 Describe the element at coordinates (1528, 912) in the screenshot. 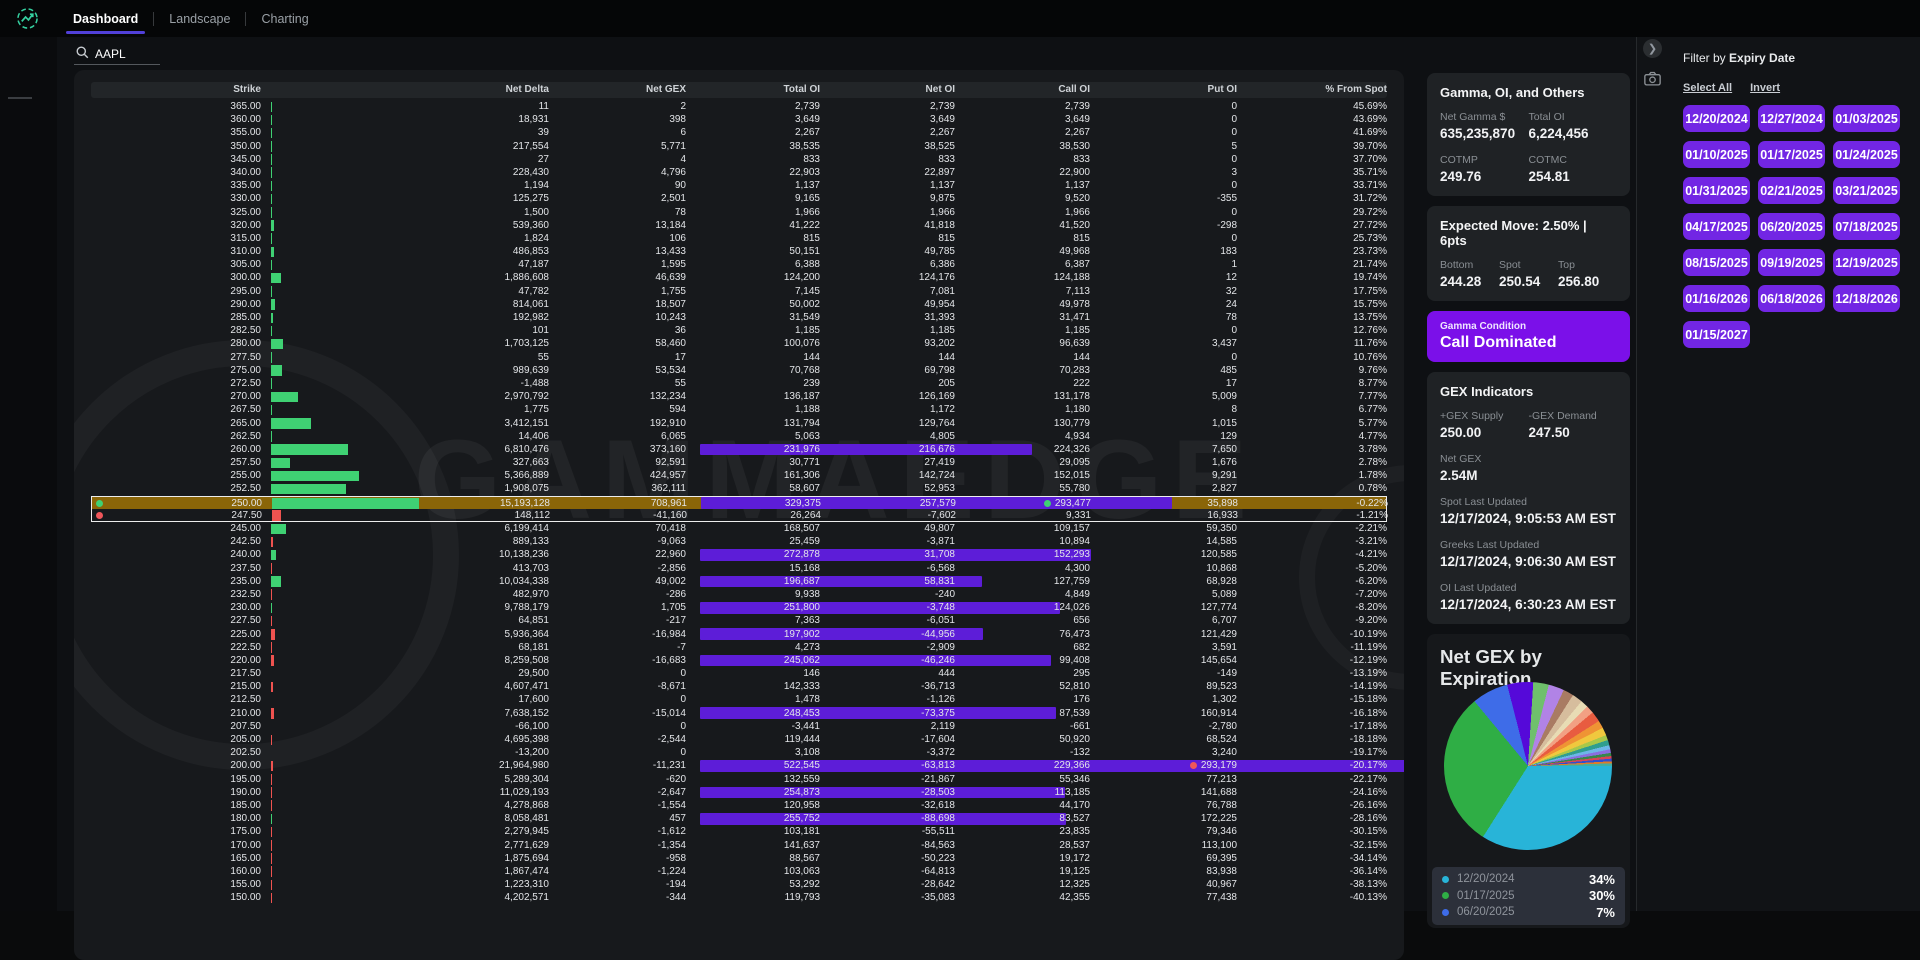

I see `legend-item: 06/20/2025 7%` at that location.